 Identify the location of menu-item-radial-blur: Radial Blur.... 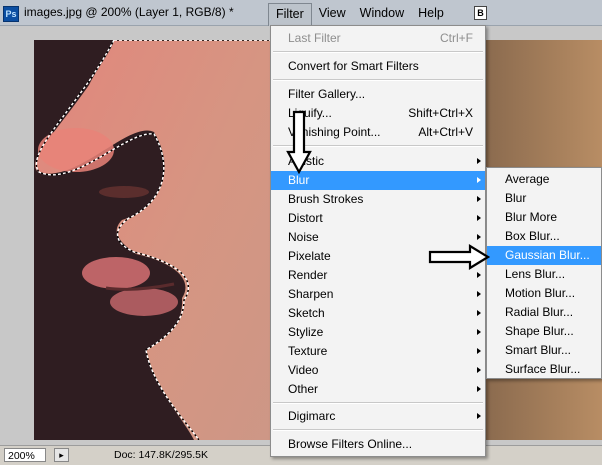
(544, 312).